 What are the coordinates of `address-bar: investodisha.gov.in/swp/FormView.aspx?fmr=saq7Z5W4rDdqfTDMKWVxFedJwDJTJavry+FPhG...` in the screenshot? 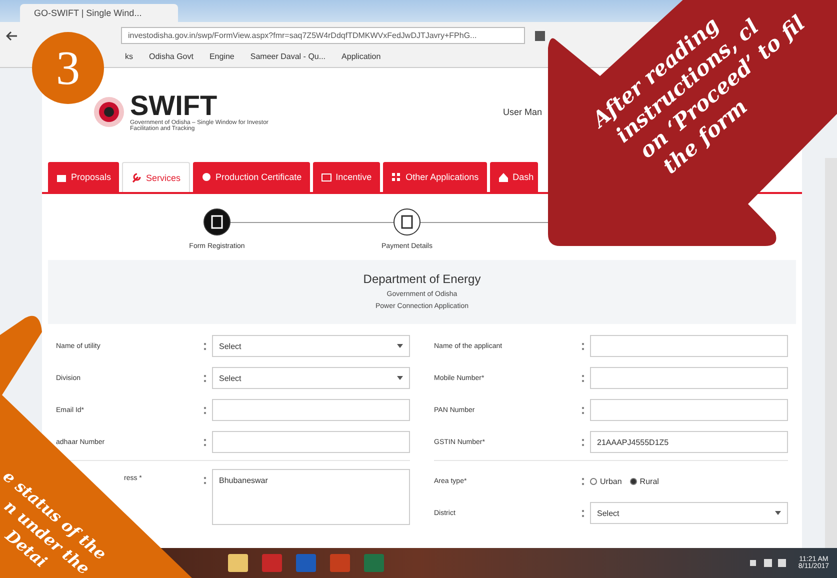 It's located at (323, 35).